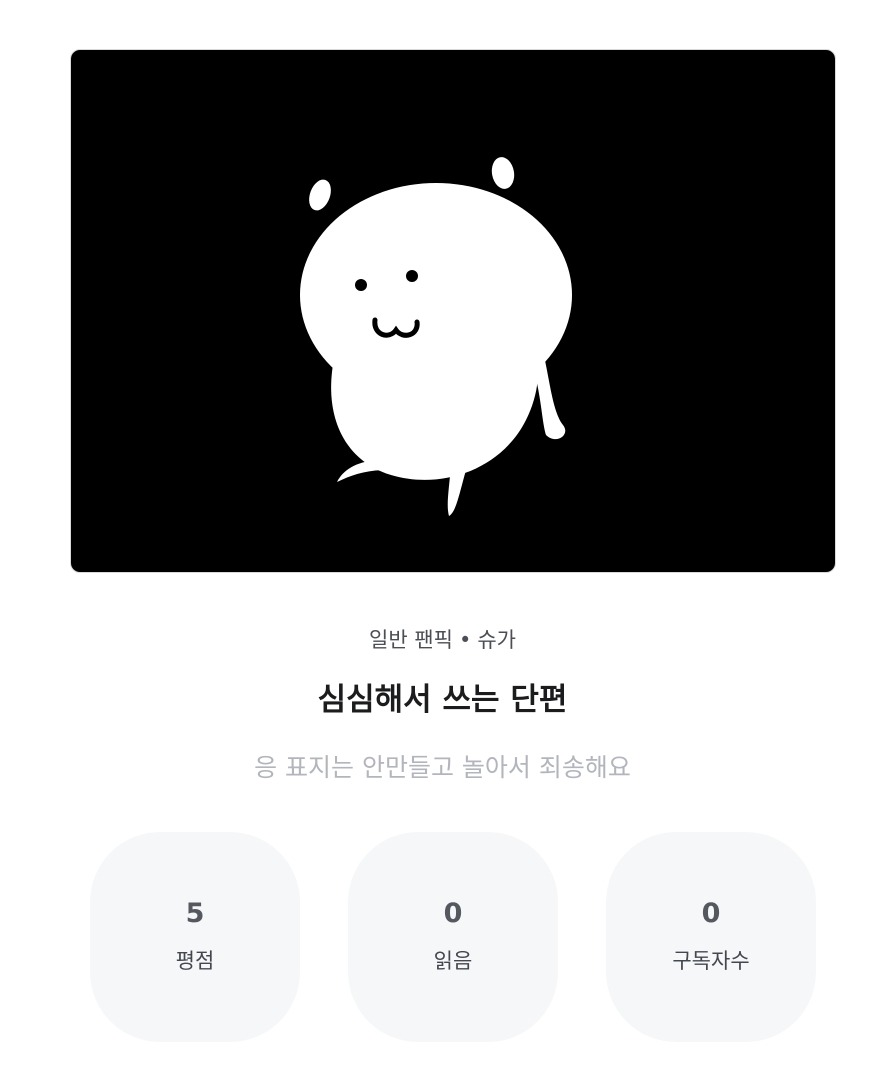 The height and width of the screenshot is (1077, 885). What do you see at coordinates (496, 640) in the screenshot?
I see `tag-label: 슈가` at bounding box center [496, 640].